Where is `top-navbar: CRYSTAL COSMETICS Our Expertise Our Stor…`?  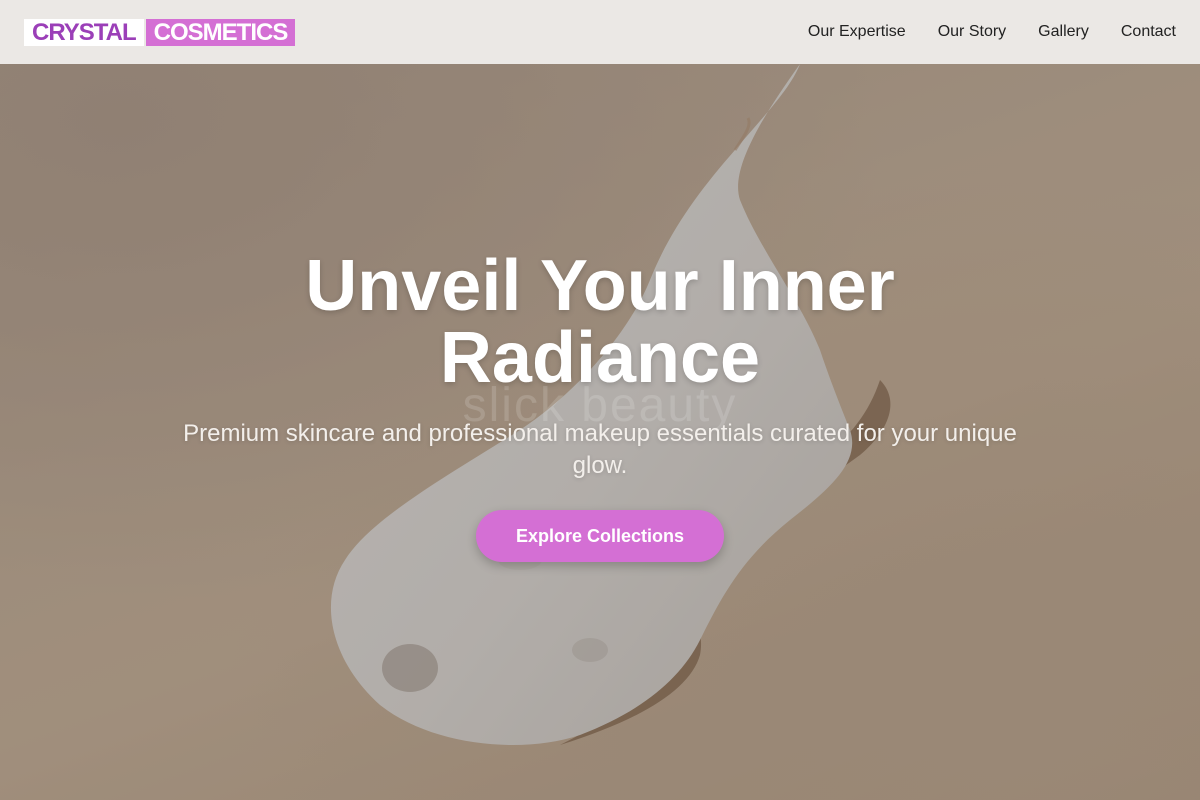
top-navbar: CRYSTAL COSMETICS Our Expertise Our Stor… is located at coordinates (600, 32).